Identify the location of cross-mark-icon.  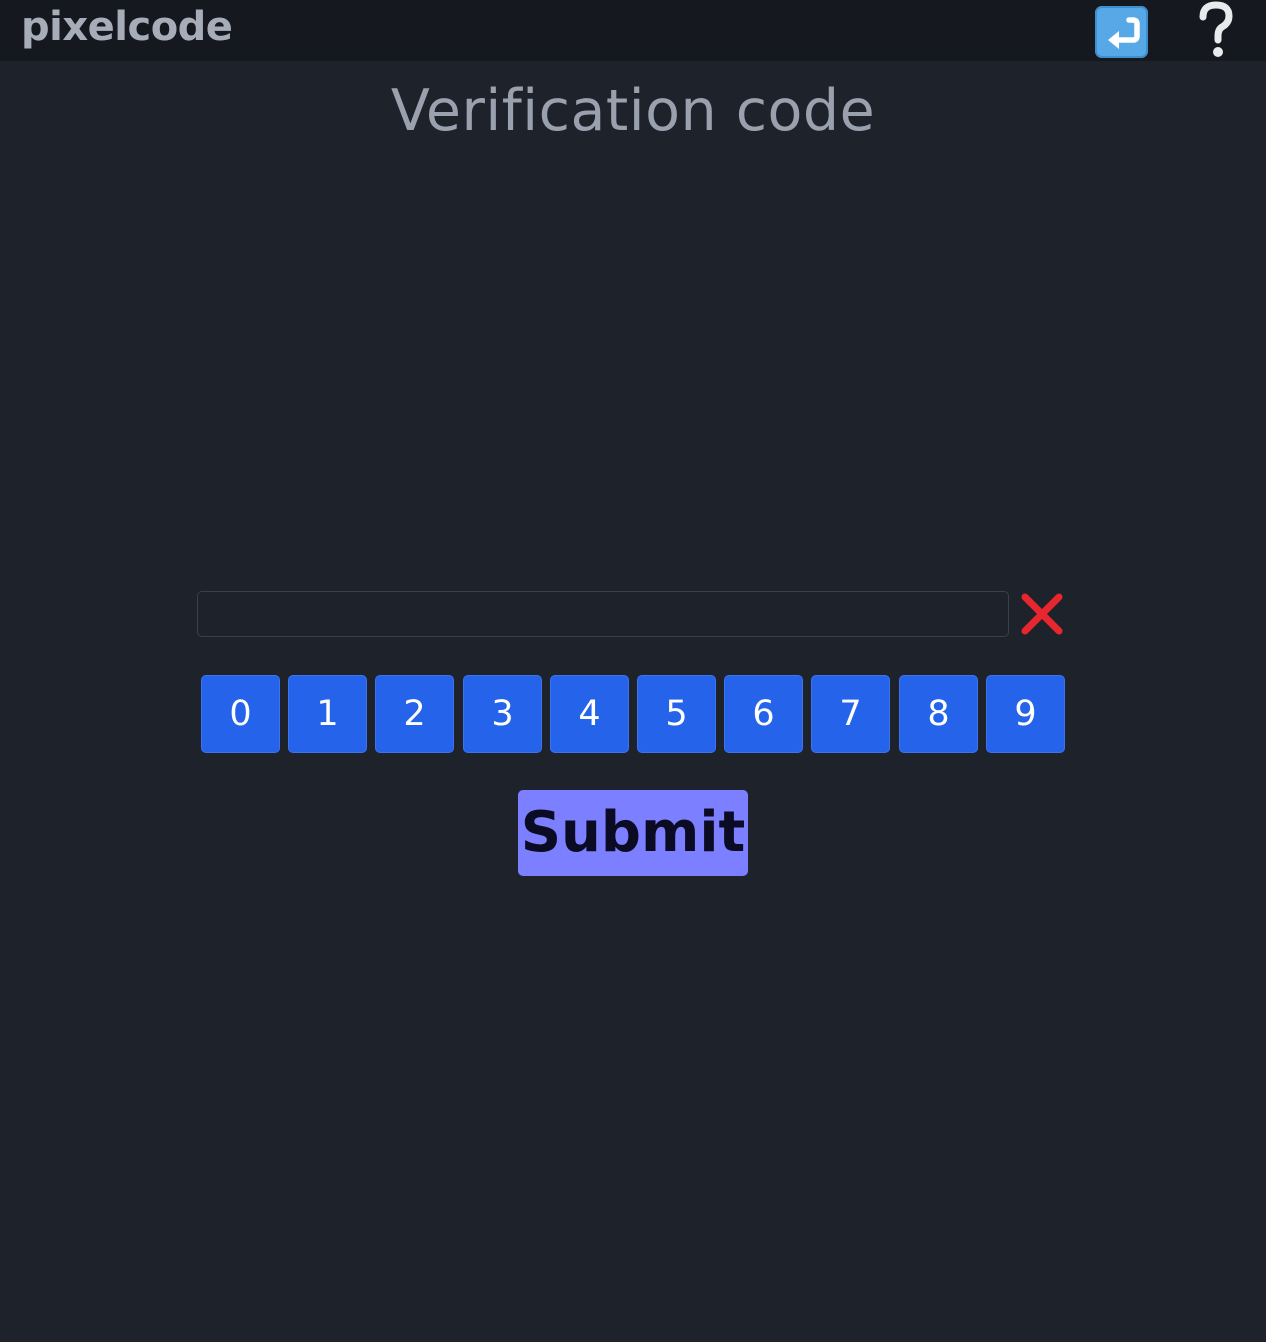
(1042, 614).